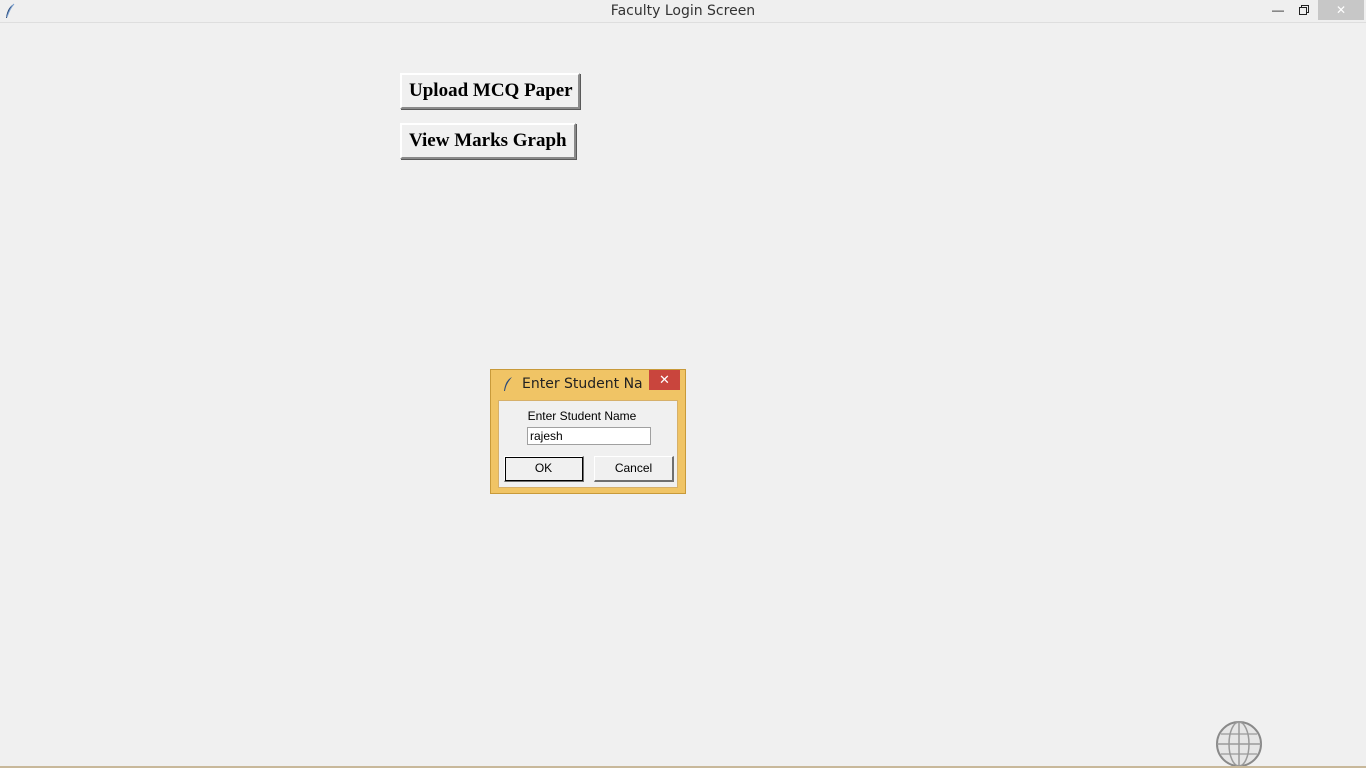 This screenshot has height=768, width=1366. I want to click on dialog-close-button: ✕, so click(664, 380).